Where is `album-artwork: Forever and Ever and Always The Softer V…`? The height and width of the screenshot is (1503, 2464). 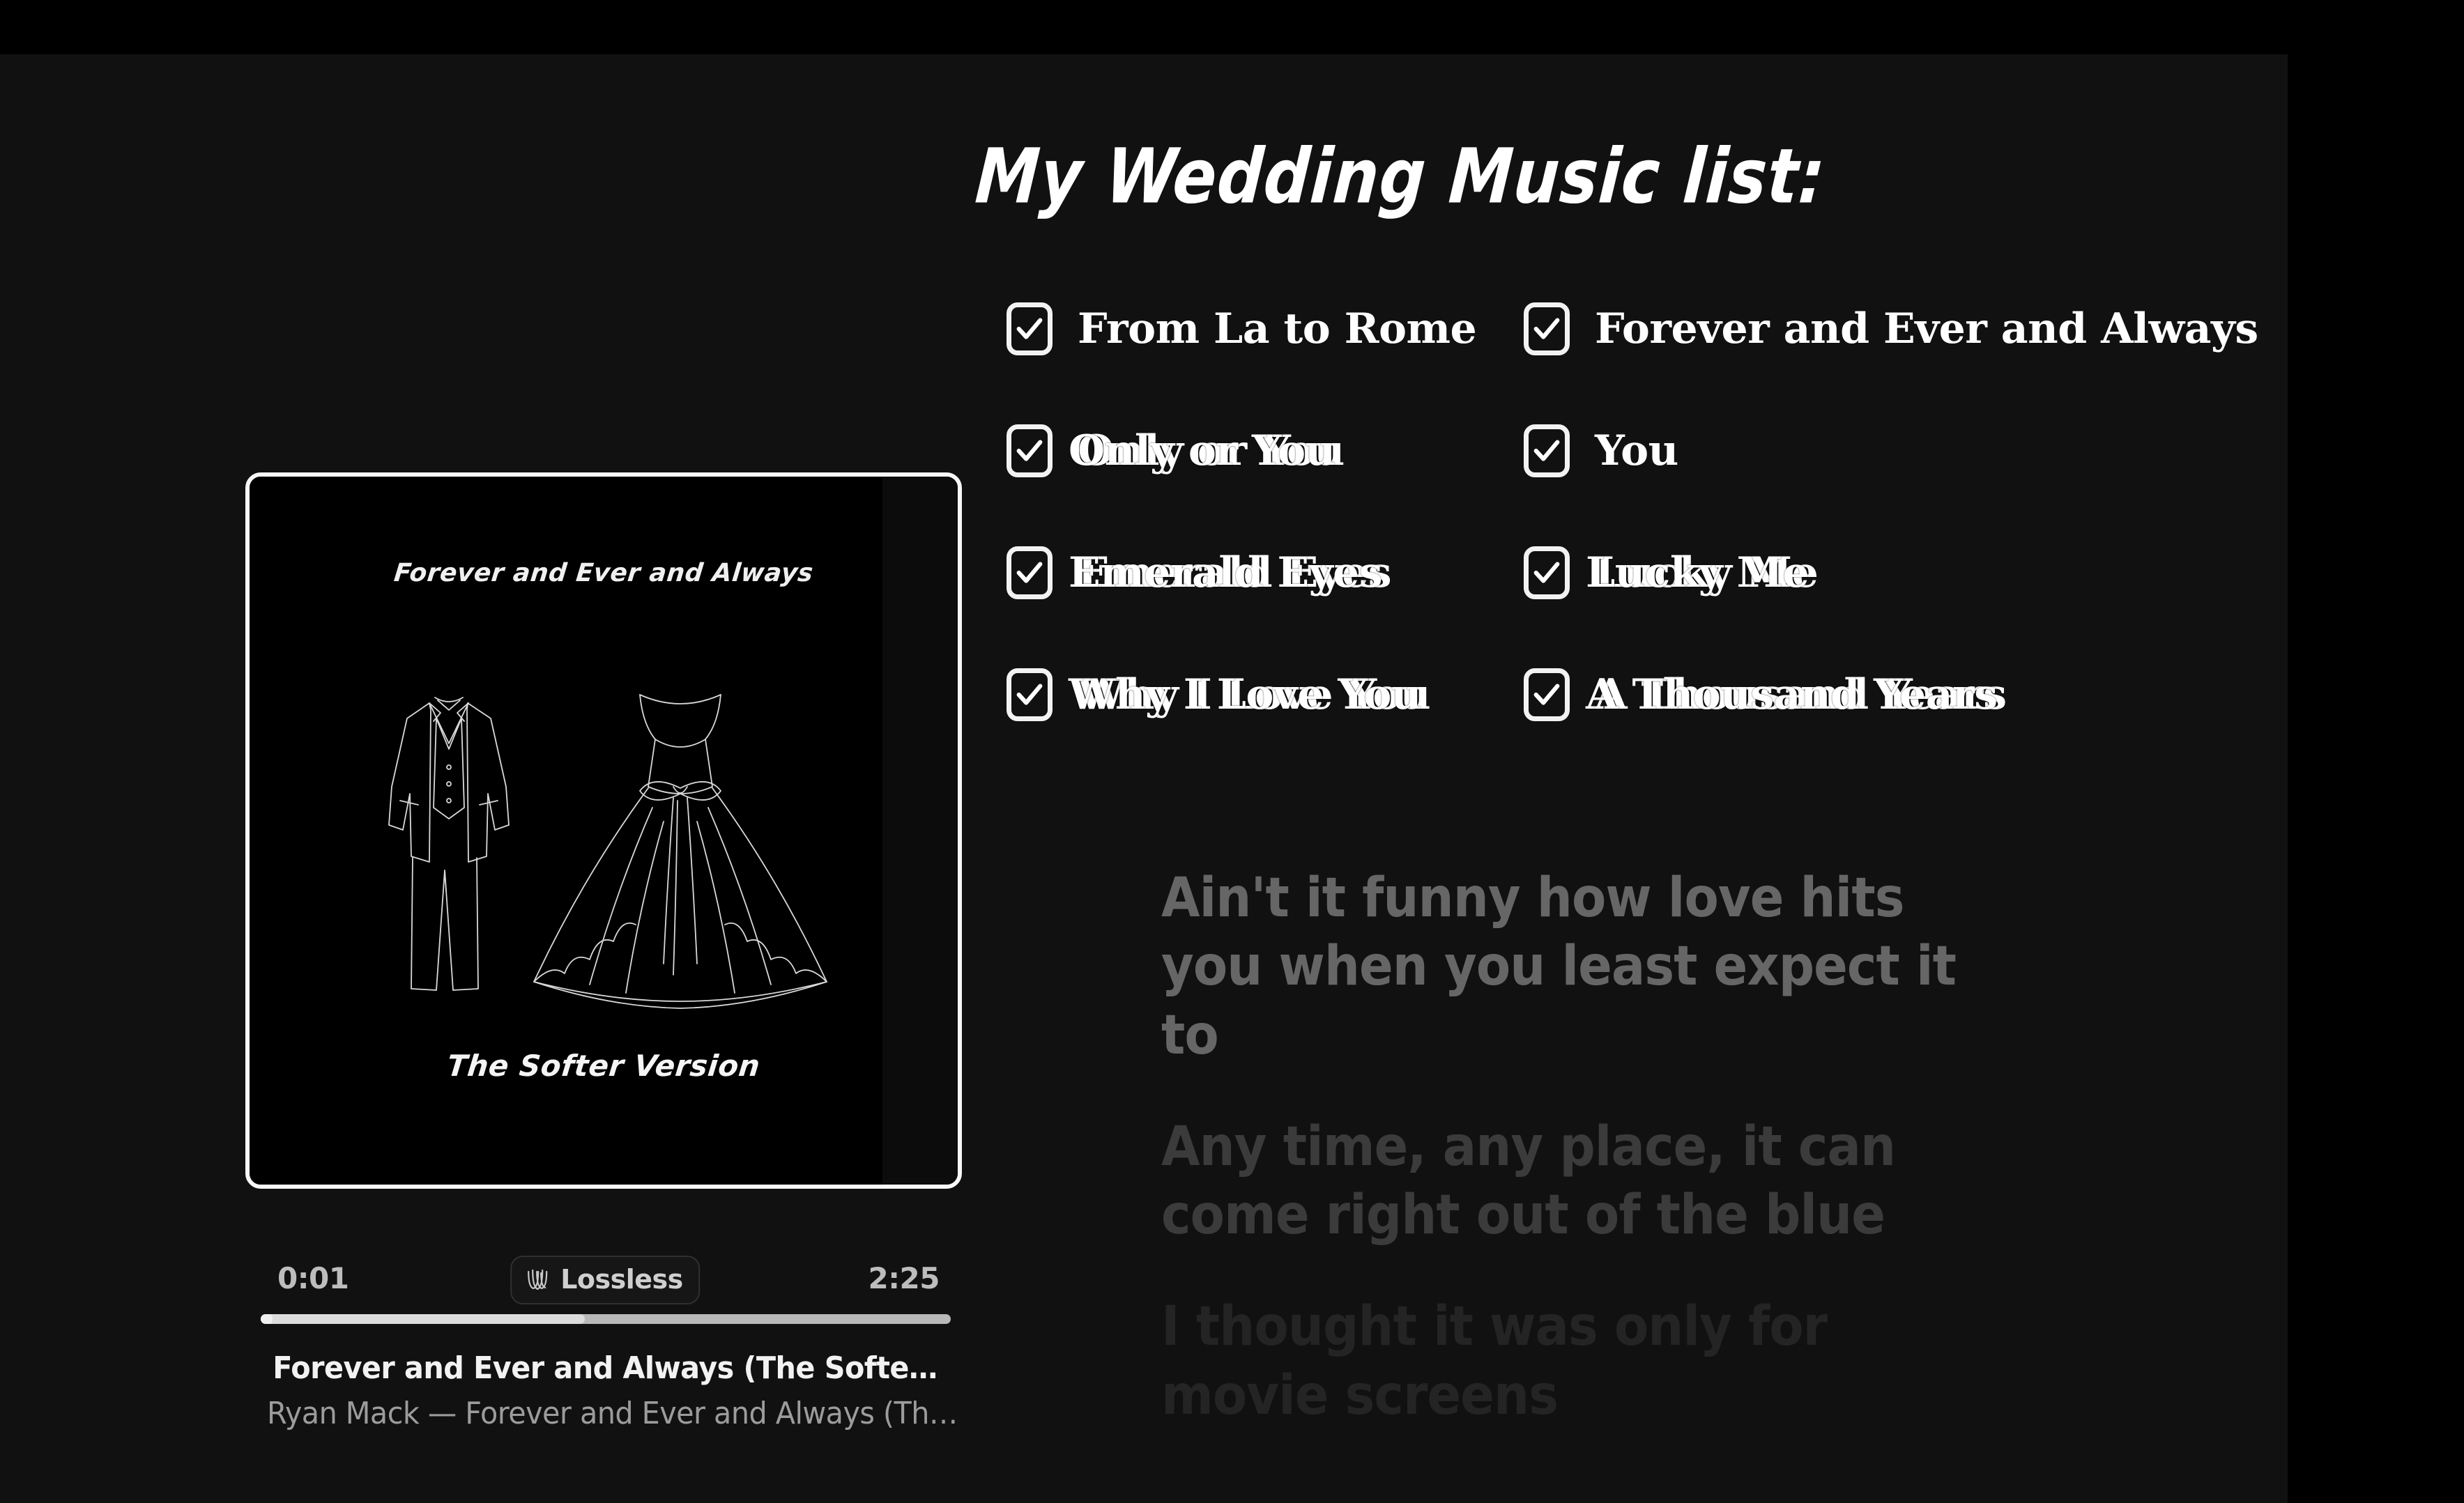
album-artwork: Forever and Ever and Always The Softer V… is located at coordinates (603, 830).